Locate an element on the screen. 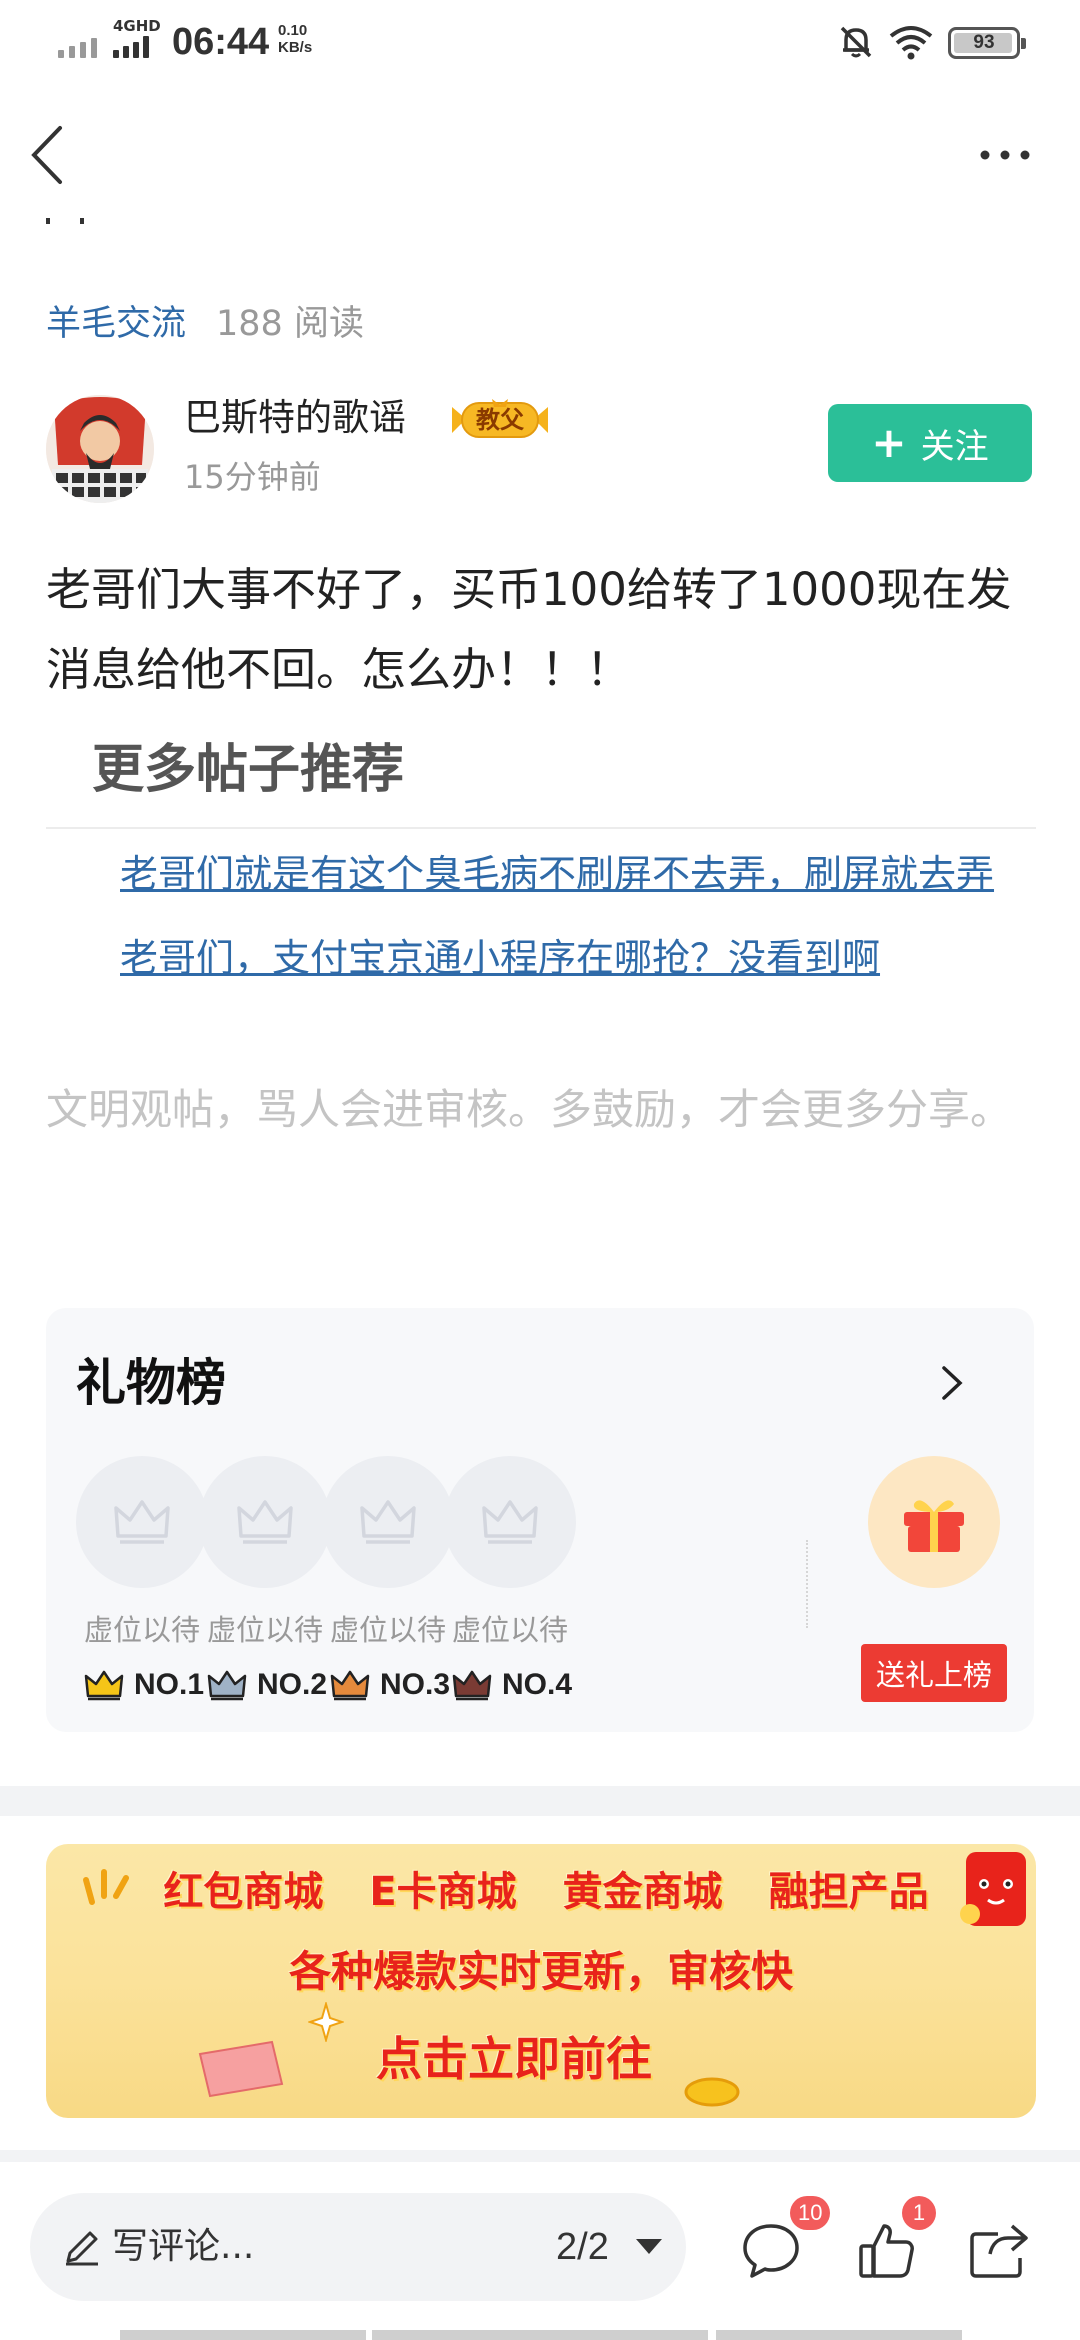  leaderboard-slot: 虚位以待 NO.1 is located at coordinates (144, 1579).